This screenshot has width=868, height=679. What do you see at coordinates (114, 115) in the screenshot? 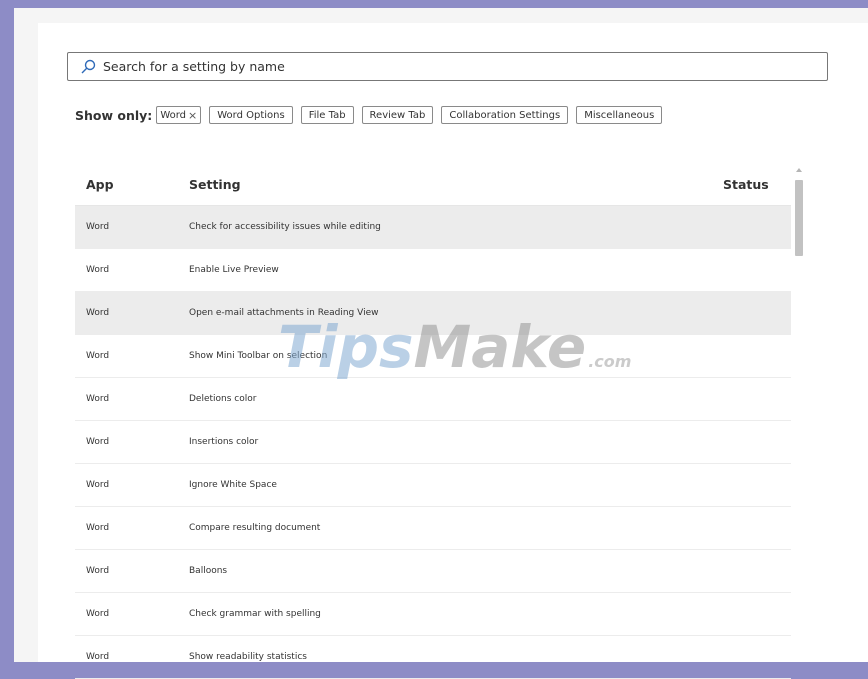
I see `filter-label: Show only:` at bounding box center [114, 115].